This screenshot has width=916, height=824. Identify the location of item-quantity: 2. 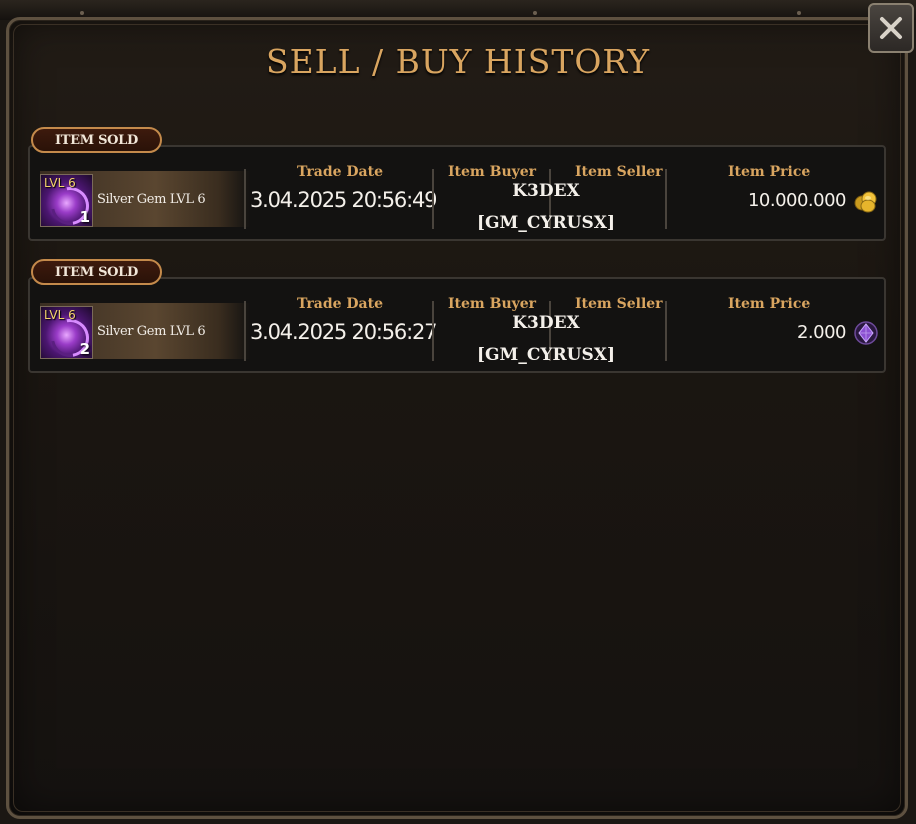
(84, 349).